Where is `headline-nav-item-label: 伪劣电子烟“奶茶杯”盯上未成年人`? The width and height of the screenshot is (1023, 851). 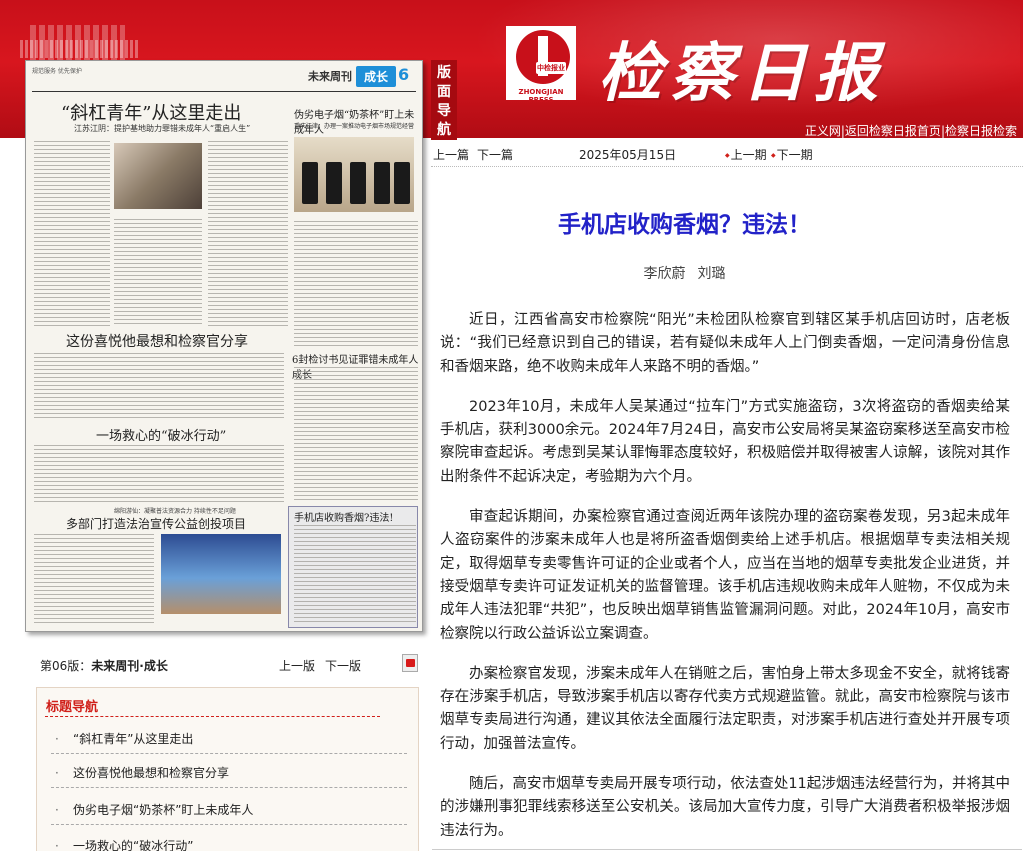
headline-nav-item-label: 伪劣电子烟“奶茶杯”盯上未成年人 is located at coordinates (163, 810).